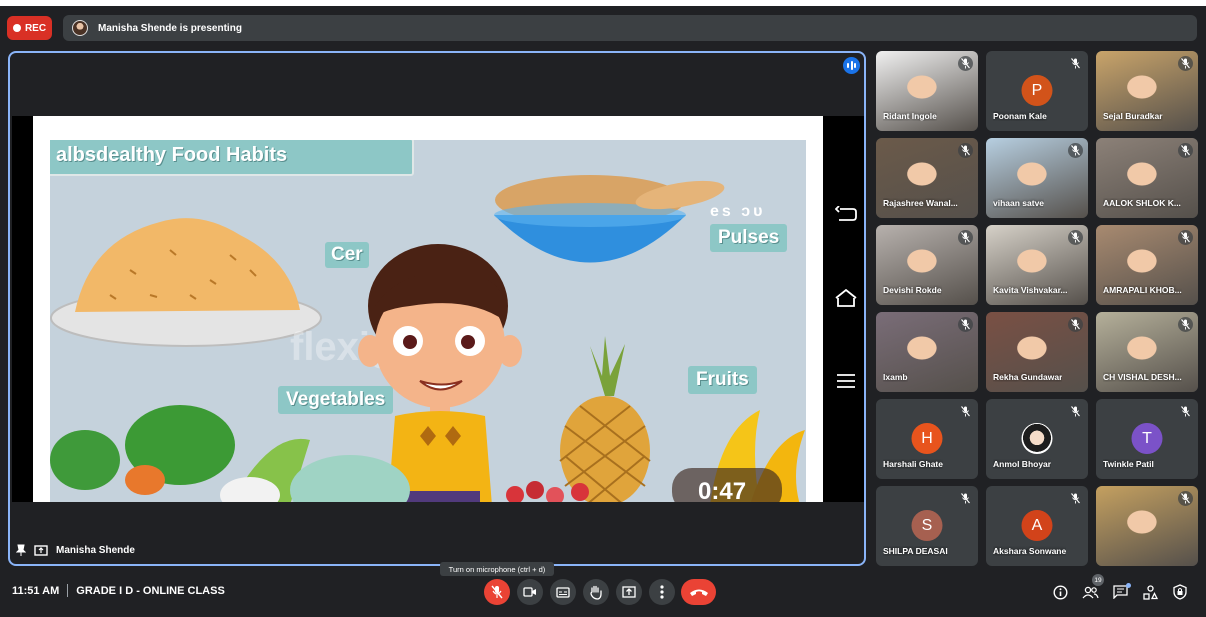  I want to click on info-icon, so click(1060, 592).